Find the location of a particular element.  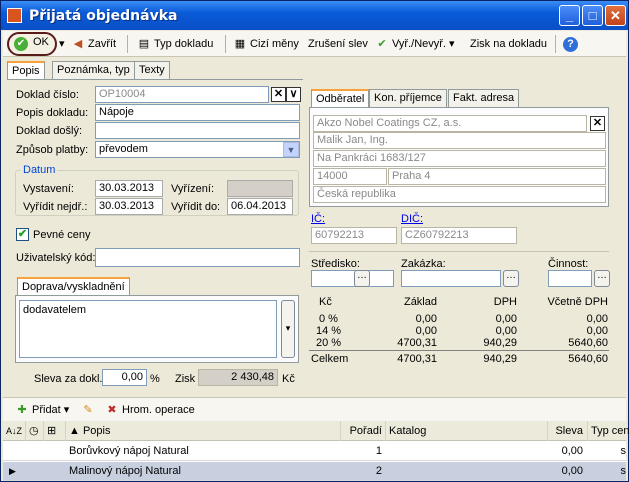

check-icon: ✔ is located at coordinates (21, 44).